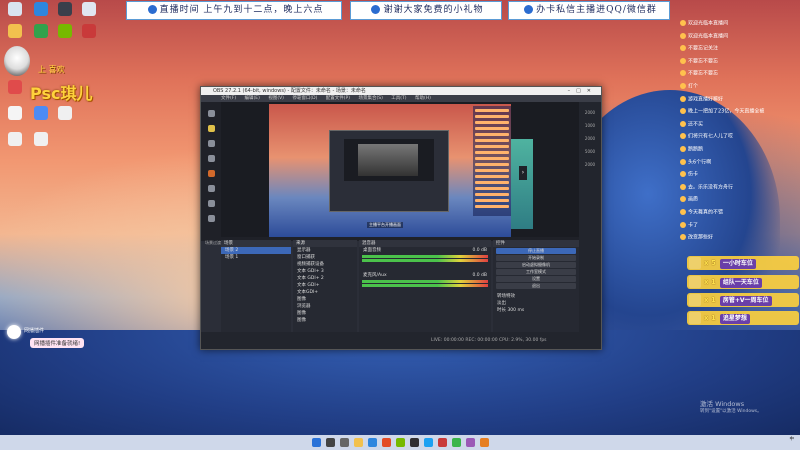 The image size is (800, 450). Describe the element at coordinates (708, 36) in the screenshot. I see `chat-text: 欢迎光临本直播间` at that location.